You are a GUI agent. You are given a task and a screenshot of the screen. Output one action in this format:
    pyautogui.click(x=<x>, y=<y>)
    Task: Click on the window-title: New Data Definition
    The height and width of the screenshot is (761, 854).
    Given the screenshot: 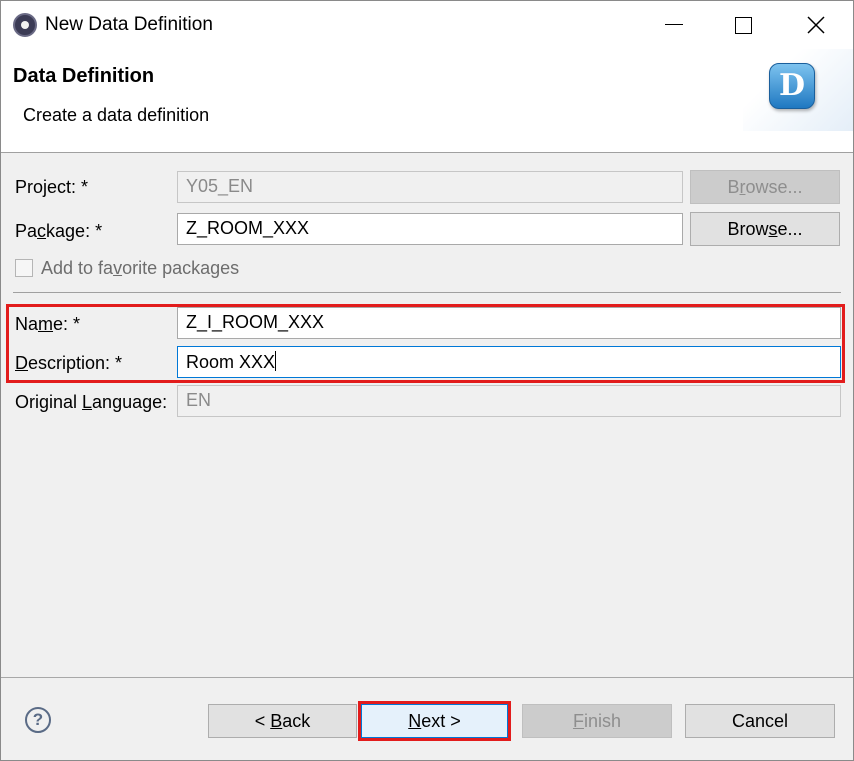 What is the action you would take?
    pyautogui.click(x=129, y=24)
    